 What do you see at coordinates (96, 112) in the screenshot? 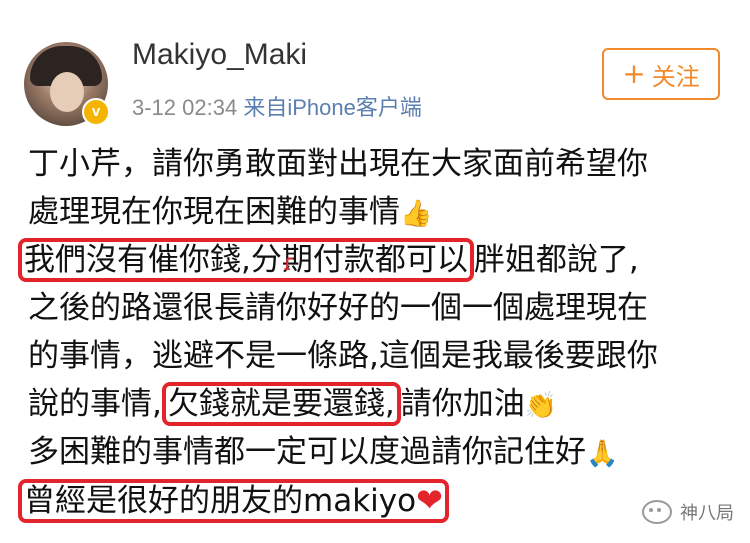
I see `verified-icon: v` at bounding box center [96, 112].